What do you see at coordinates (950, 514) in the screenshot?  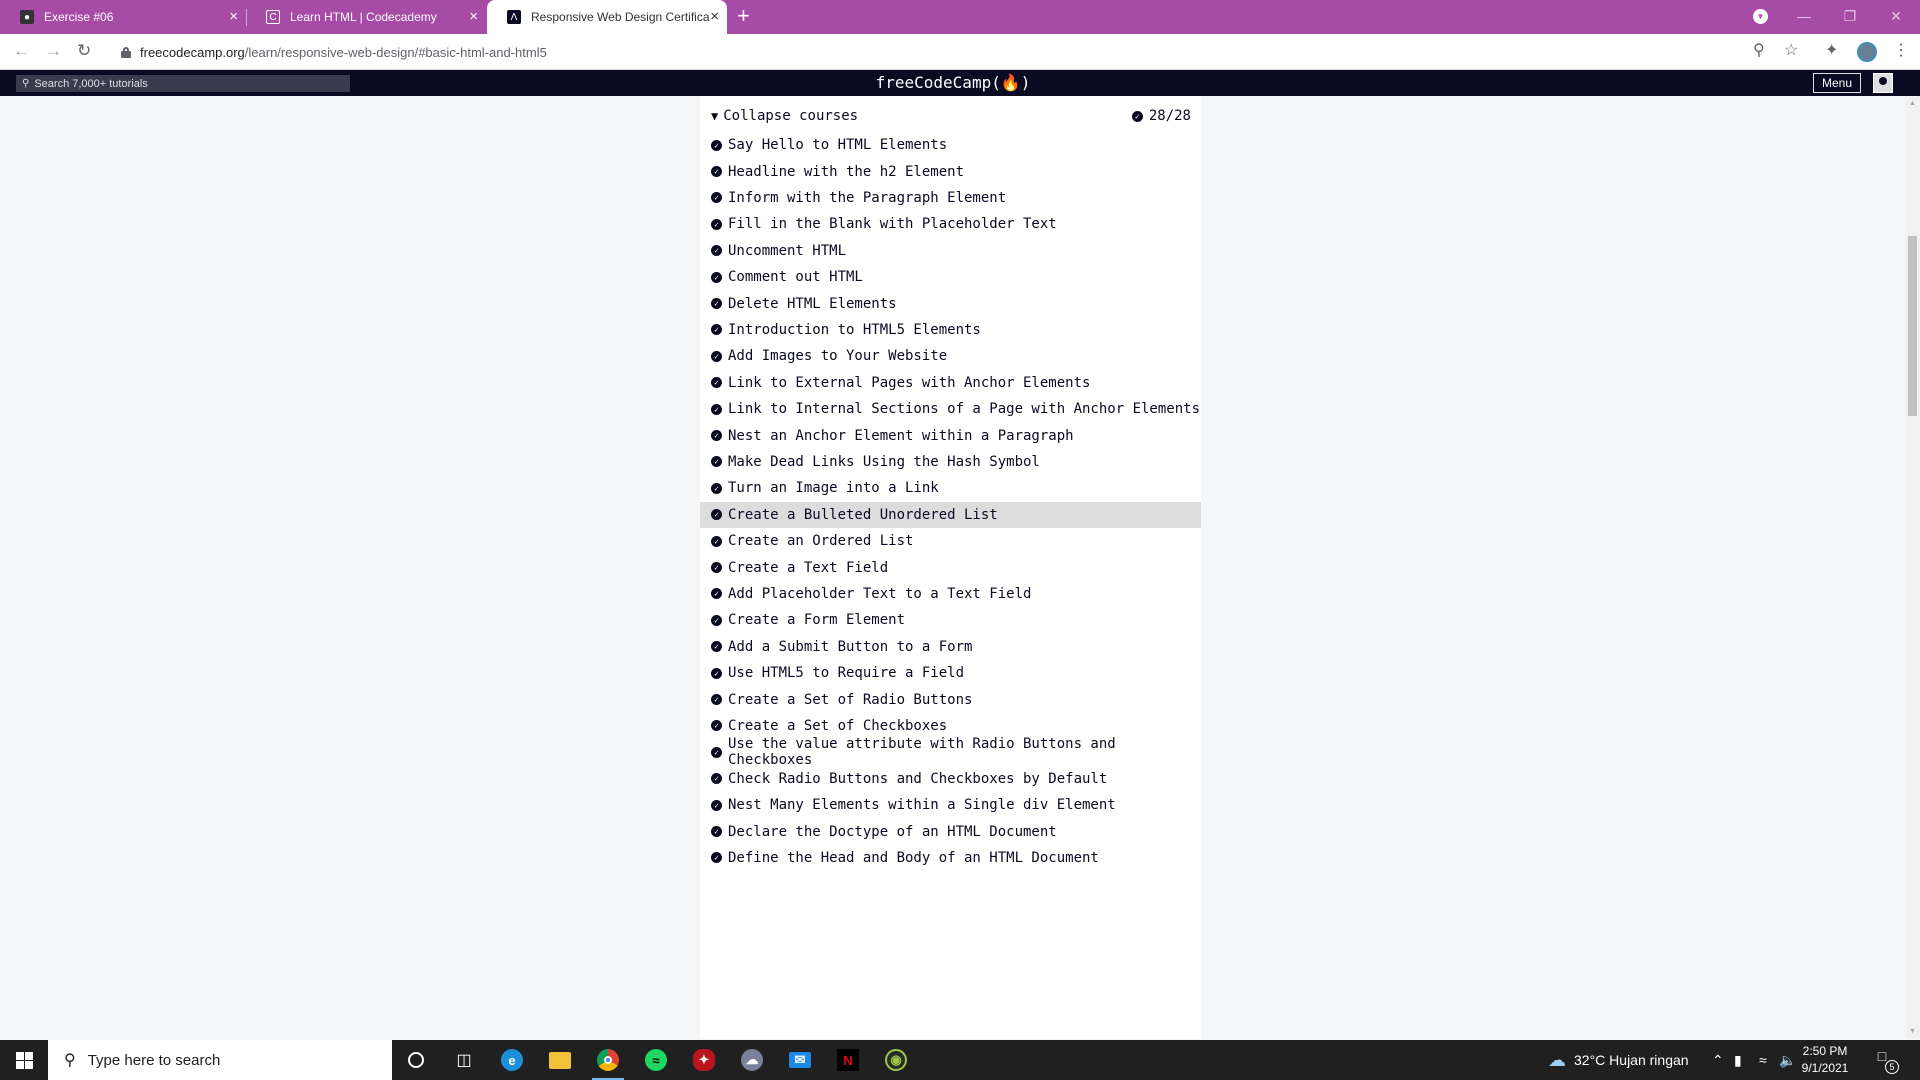 I see `challenge-item: ✓ Create a Bulleted Unordered List` at bounding box center [950, 514].